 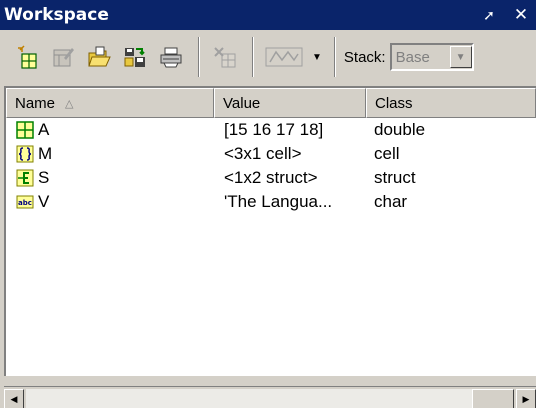 What do you see at coordinates (44, 201) in the screenshot?
I see `variable-name: V` at bounding box center [44, 201].